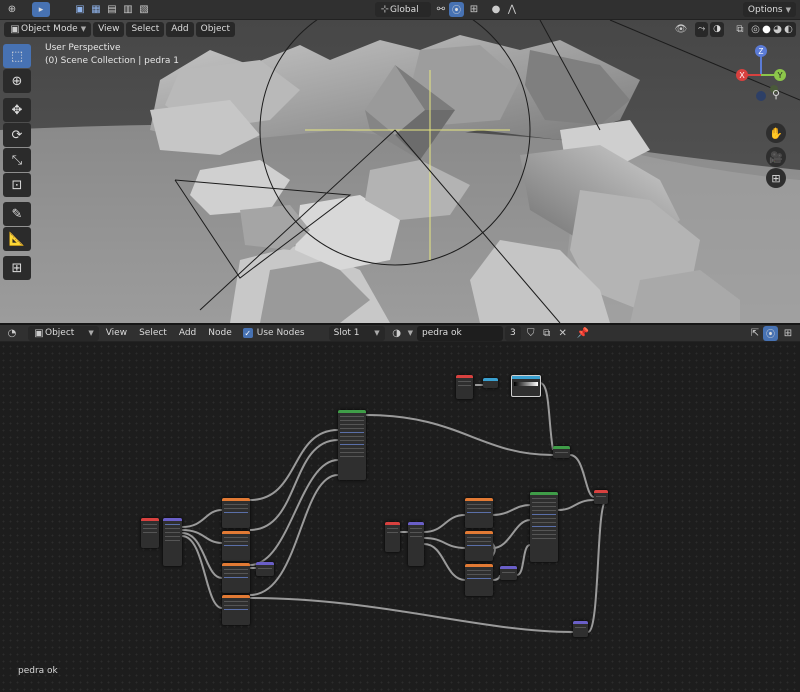 This screenshot has height=692, width=800. Describe the element at coordinates (17, 214) in the screenshot. I see `annotate-tool-icon: ✎` at that location.